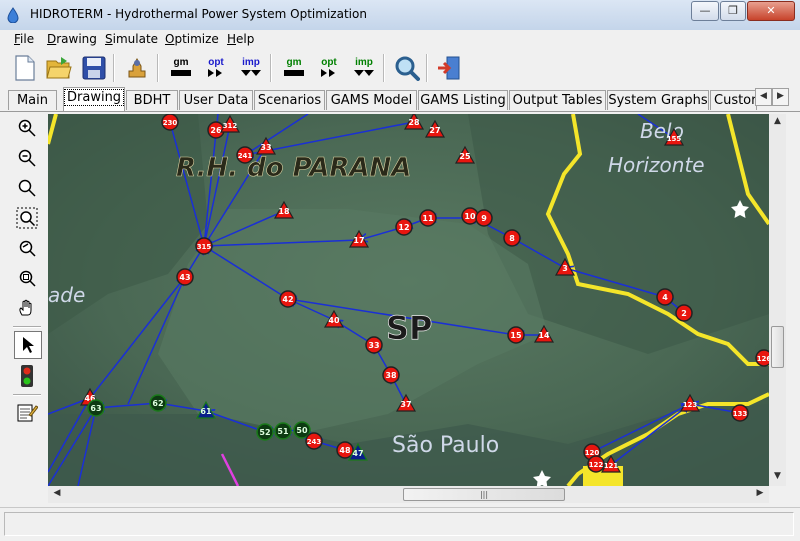 The image size is (800, 541). What do you see at coordinates (152, 100) in the screenshot?
I see `tab-bdht: BDHT` at bounding box center [152, 100].